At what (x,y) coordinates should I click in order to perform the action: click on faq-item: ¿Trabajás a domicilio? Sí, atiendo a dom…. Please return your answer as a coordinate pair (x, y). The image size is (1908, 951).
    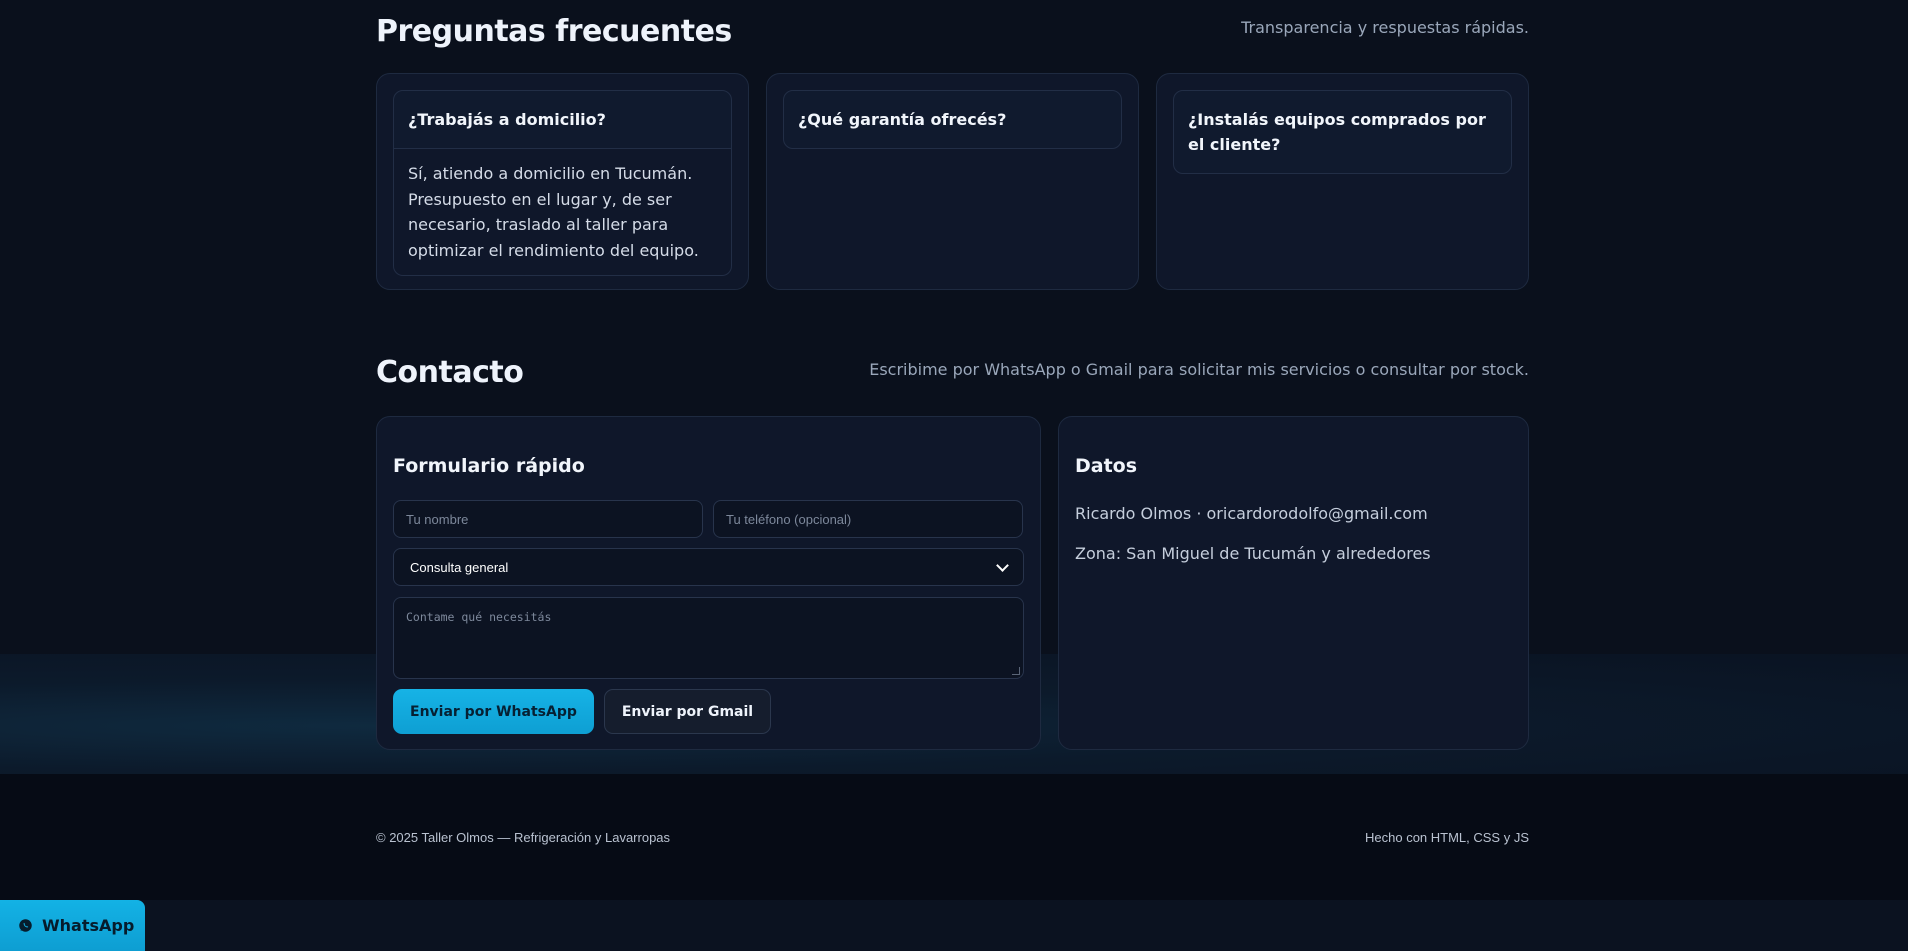
    Looking at the image, I should click on (562, 183).